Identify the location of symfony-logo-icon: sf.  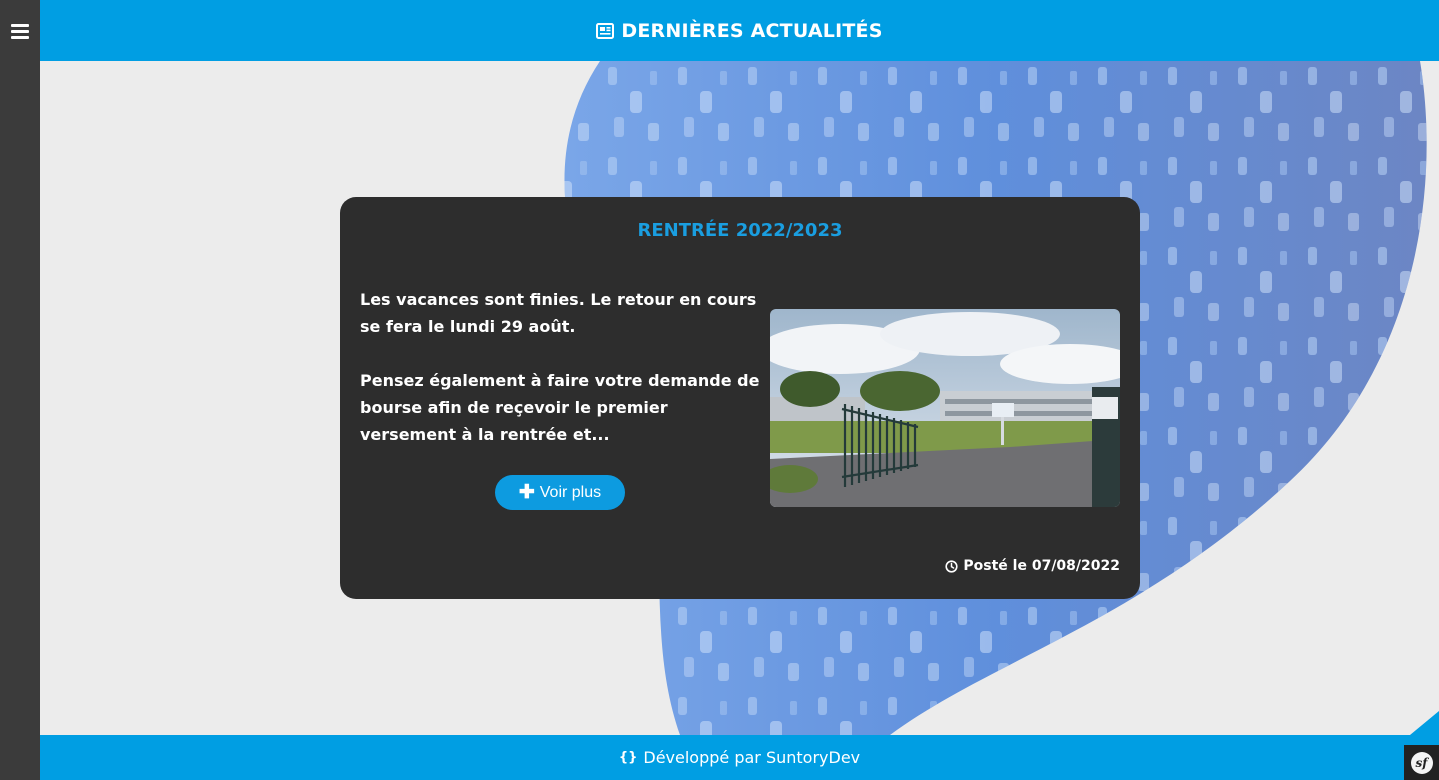
(1421, 762).